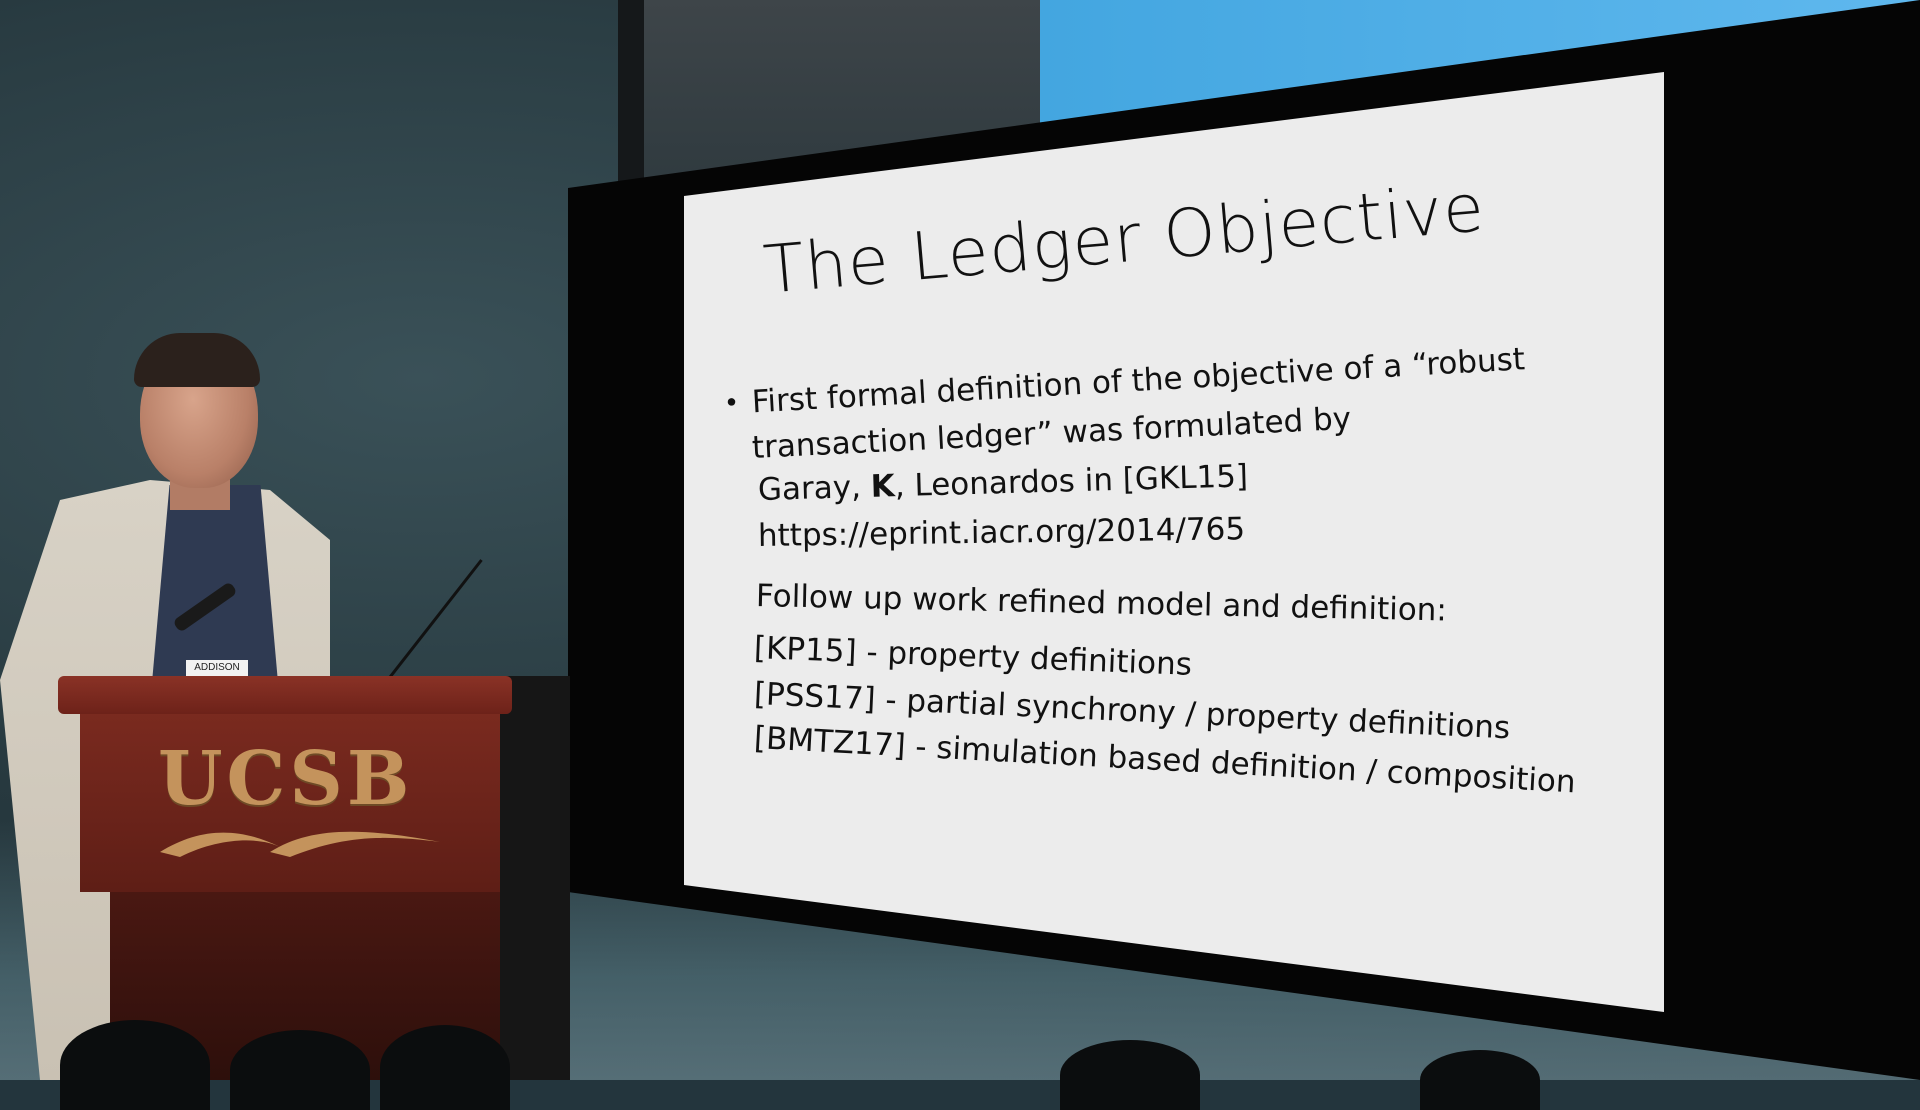 The image size is (1920, 1110). What do you see at coordinates (1071, 481) in the screenshot?
I see `authors-suffix: , Leonardos in [GKL15]` at bounding box center [1071, 481].